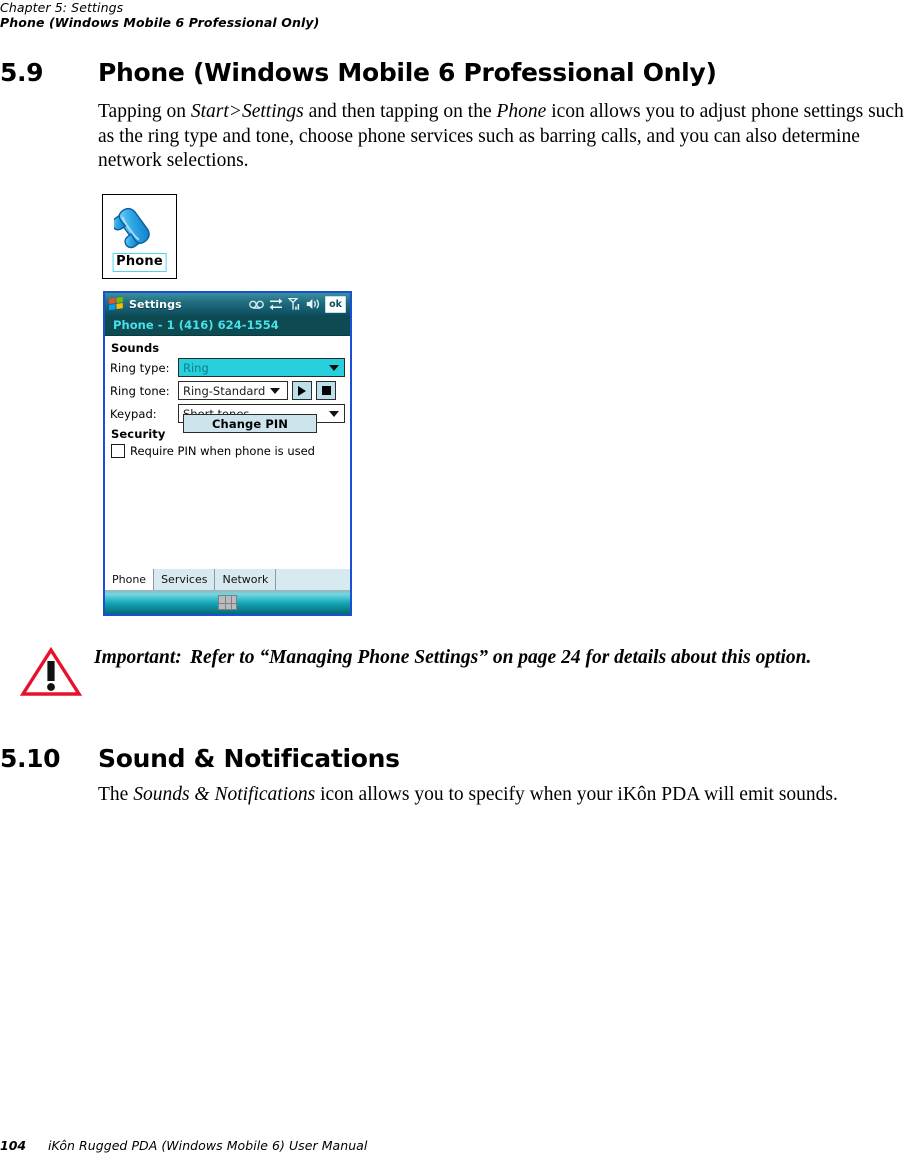  Describe the element at coordinates (22, 72) in the screenshot. I see `section-number: 5.9` at that location.